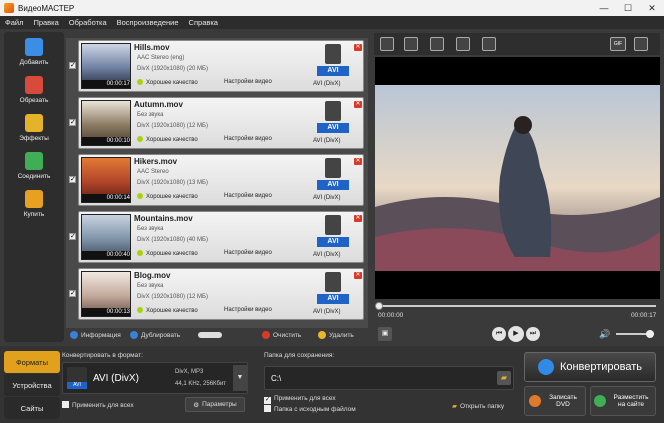 The height and width of the screenshot is (423, 664). Describe the element at coordinates (463, 44) in the screenshot. I see `text-overlay-icon` at that location.